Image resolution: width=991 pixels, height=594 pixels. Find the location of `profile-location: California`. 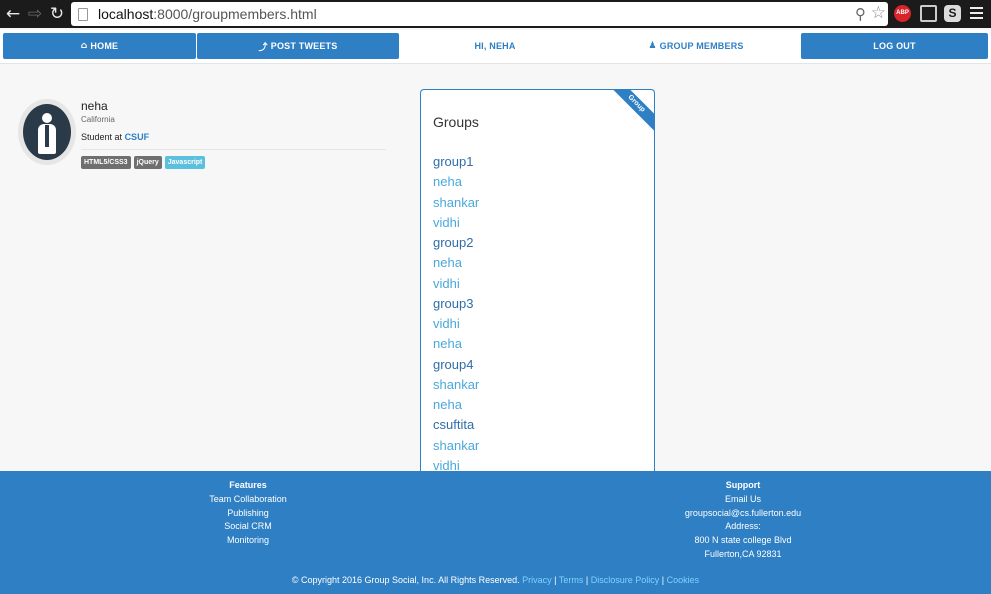

profile-location: California is located at coordinates (98, 119).